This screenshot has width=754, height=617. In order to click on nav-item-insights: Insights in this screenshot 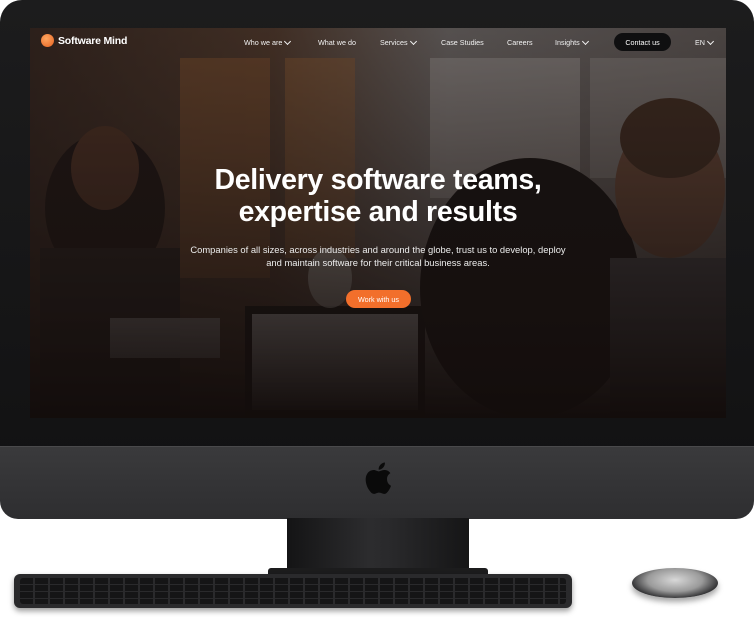, I will do `click(572, 42)`.